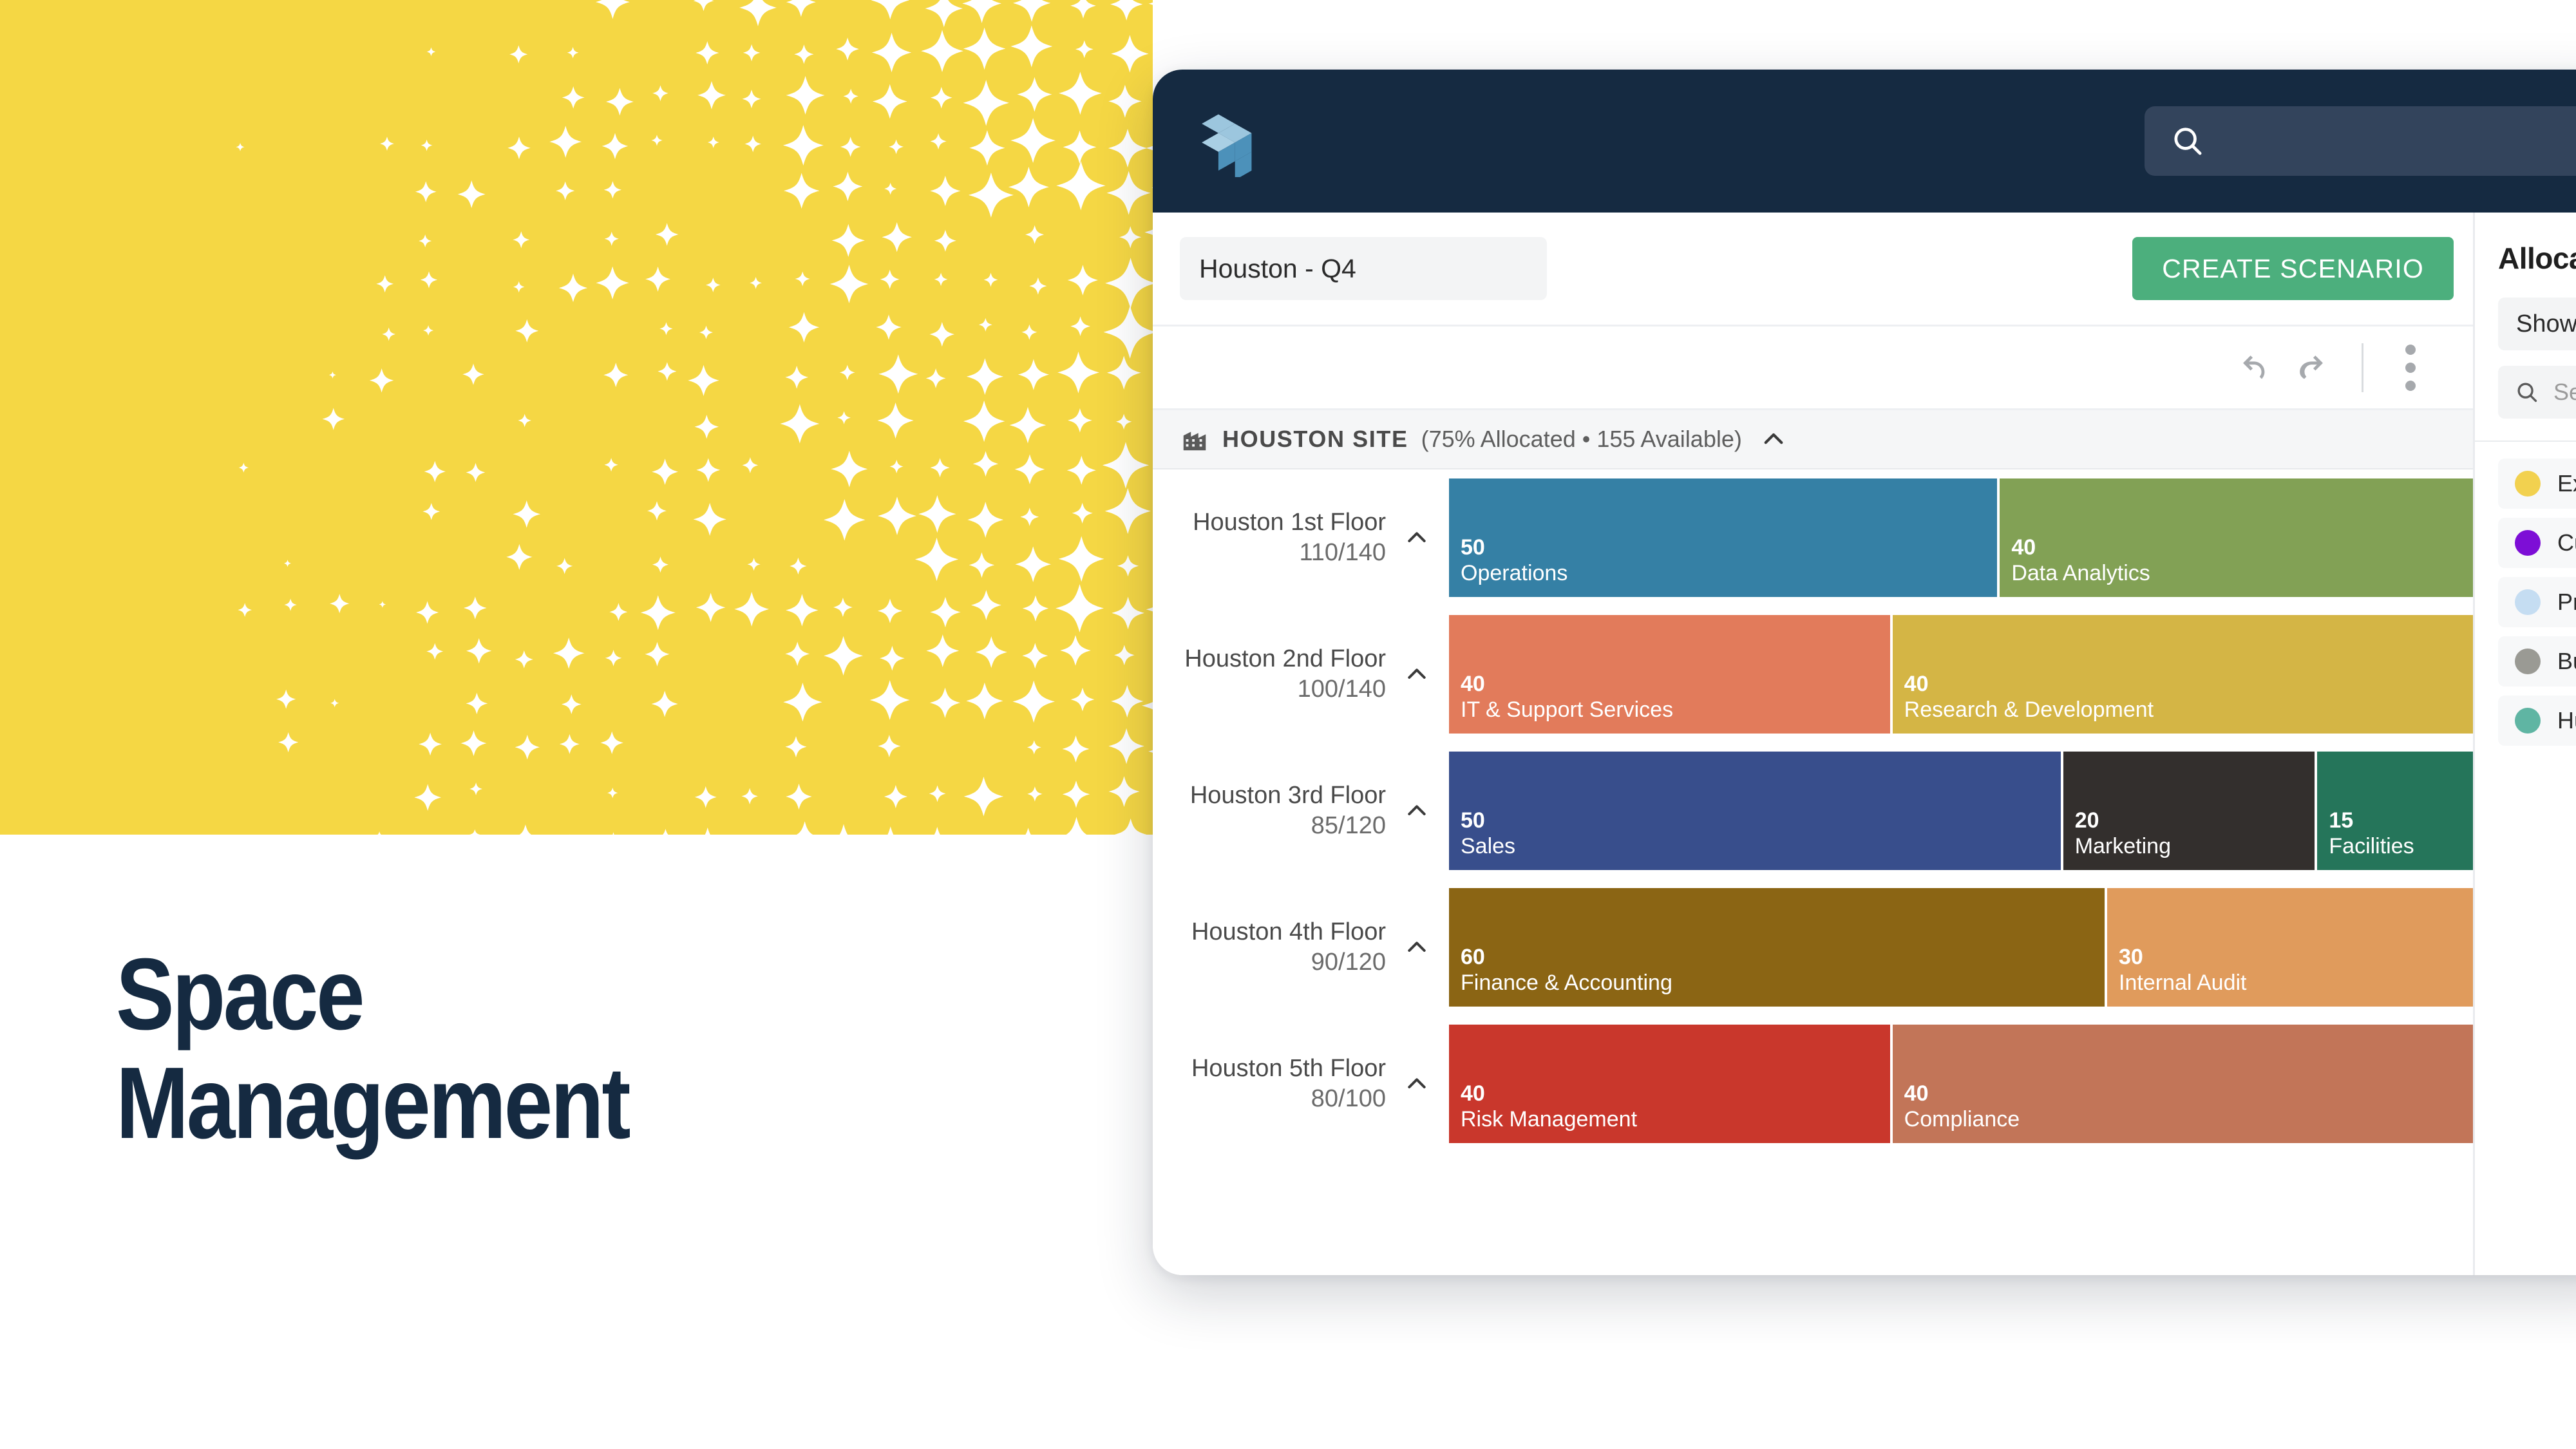 This screenshot has width=2576, height=1449. Describe the element at coordinates (1962, 1119) in the screenshot. I see `allocation-segment-label: Compliance` at that location.